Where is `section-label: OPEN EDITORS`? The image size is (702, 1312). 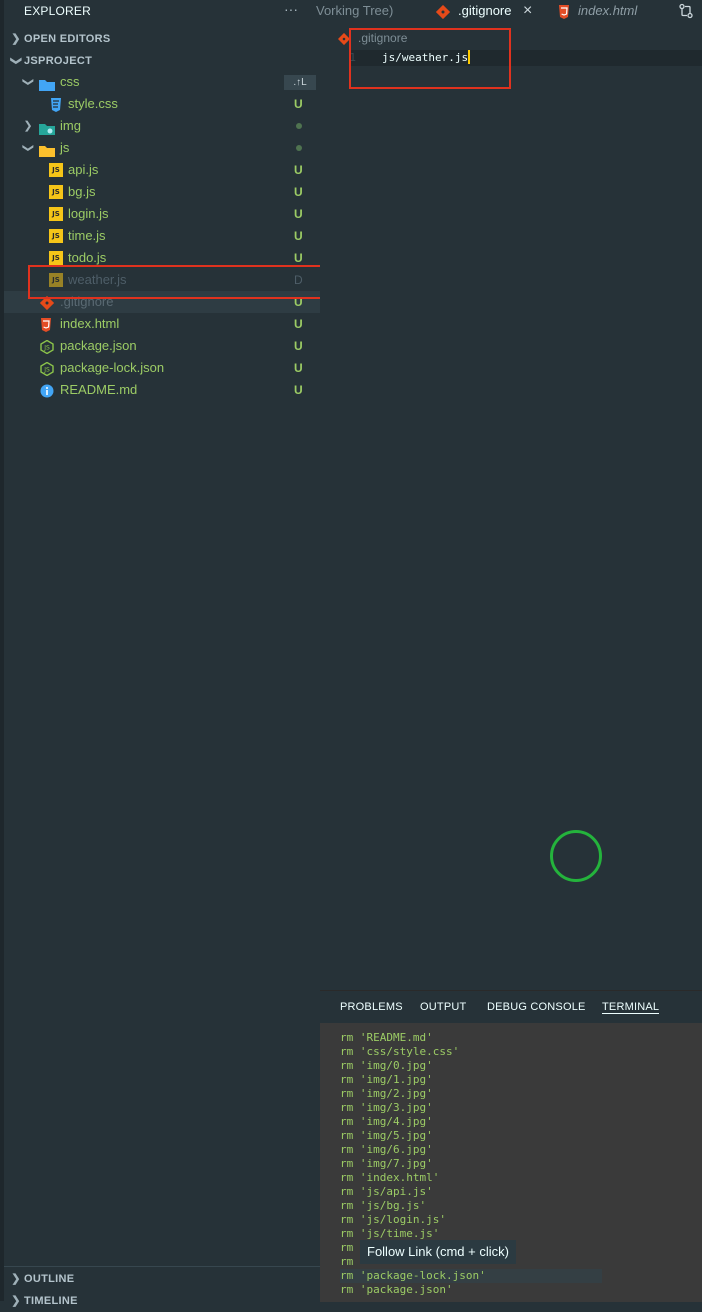
section-label: OPEN EDITORS is located at coordinates (67, 39).